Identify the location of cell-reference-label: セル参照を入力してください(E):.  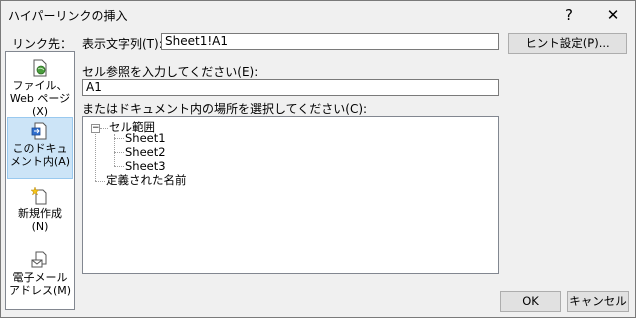
(170, 72).